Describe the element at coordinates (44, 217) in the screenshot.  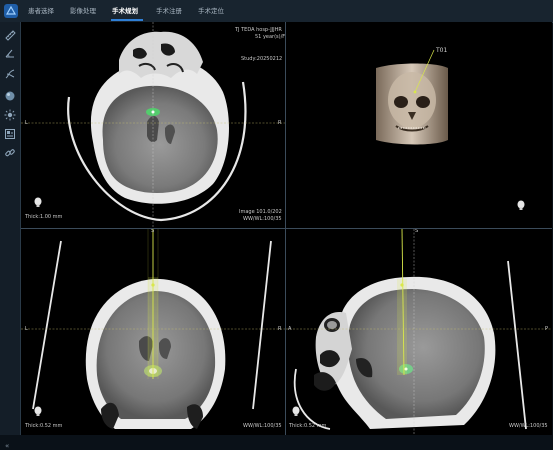
I see `slice-thickness-text: Thick:1.00 mm` at that location.